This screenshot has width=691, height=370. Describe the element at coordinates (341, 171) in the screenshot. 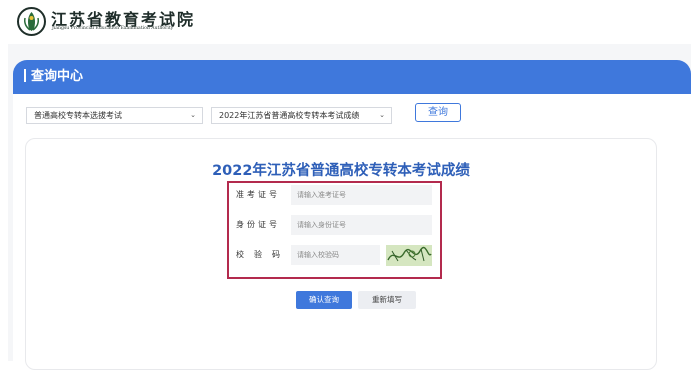

I see `form-title: 2022年江苏省普通高校专转本考试成绩` at that location.